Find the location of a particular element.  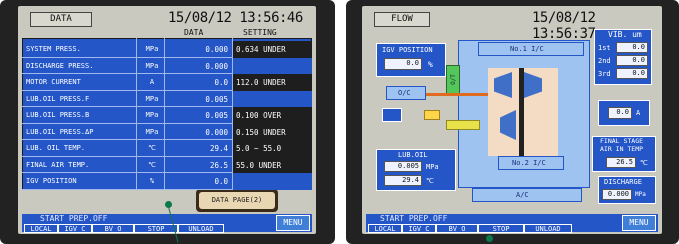

oil-cooler-label: O/C is located at coordinates (404, 93).